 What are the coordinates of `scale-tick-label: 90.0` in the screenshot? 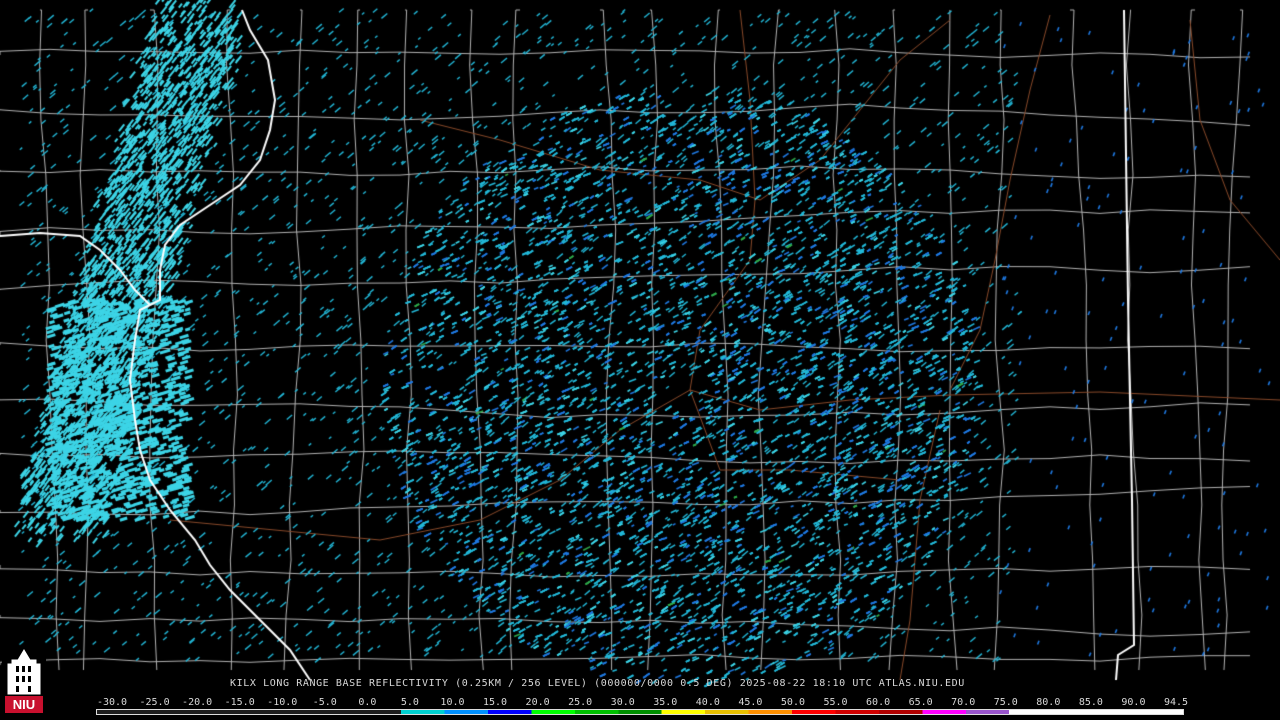 It's located at (1133, 702).